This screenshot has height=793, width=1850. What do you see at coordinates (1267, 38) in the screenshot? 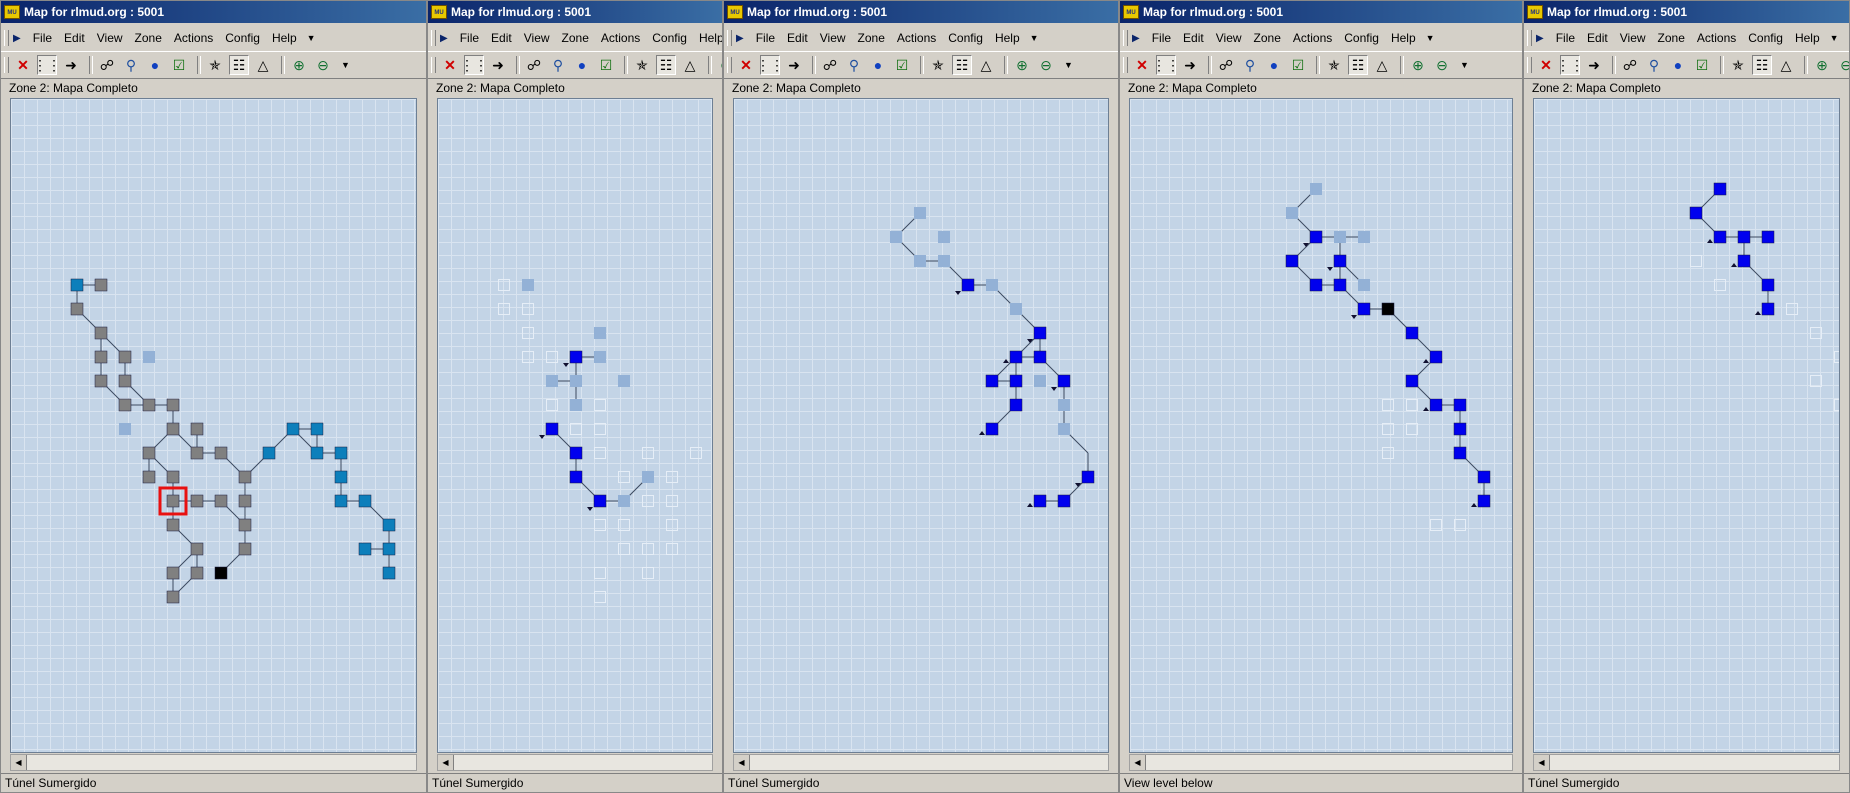
I see `menu-zone: Zone` at bounding box center [1267, 38].